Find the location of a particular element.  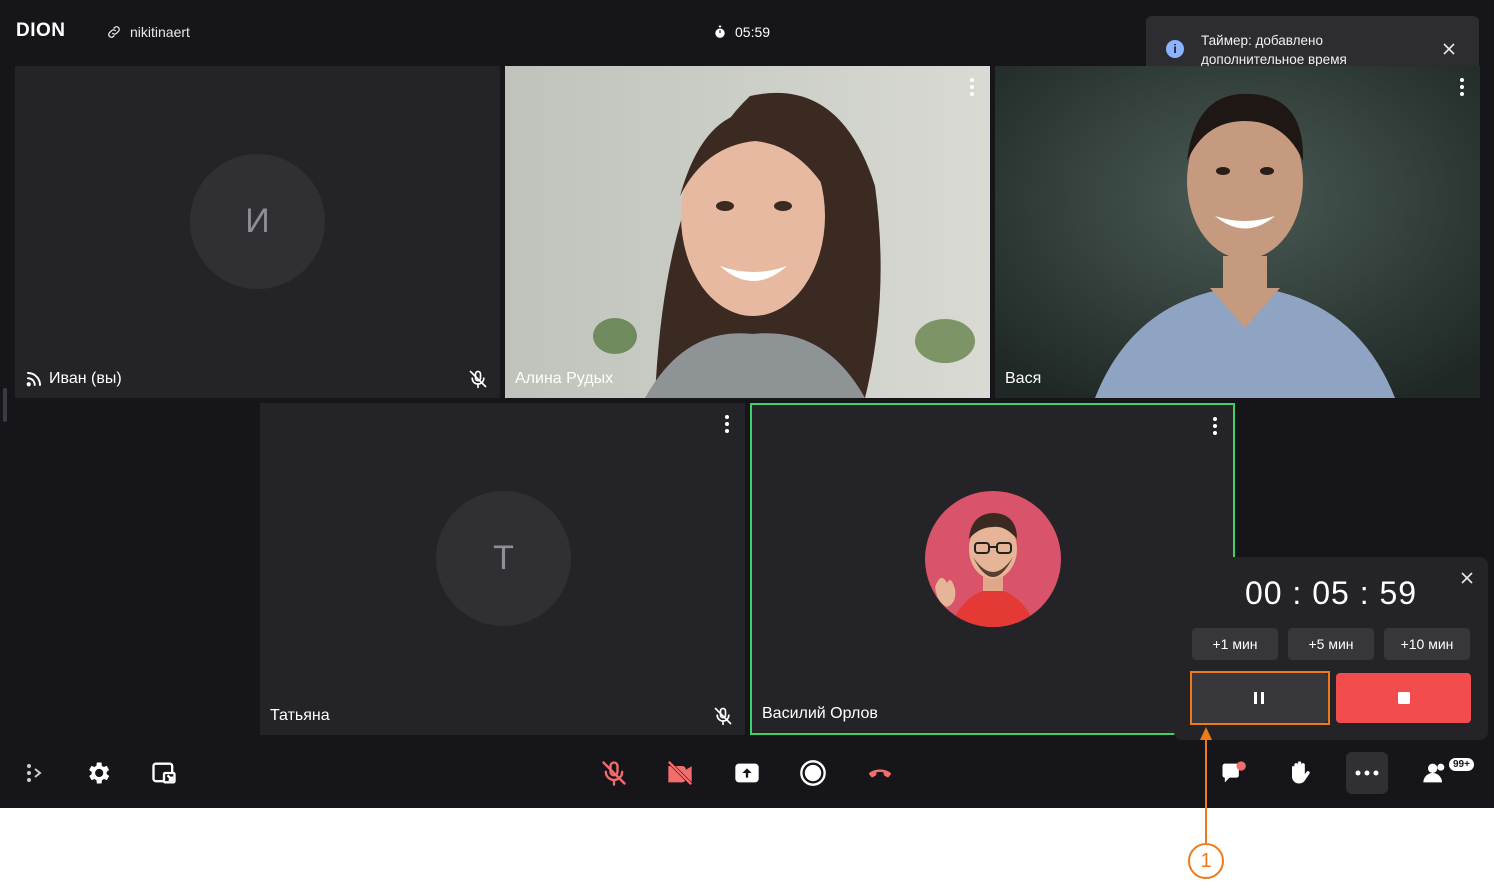

hang-up-icon is located at coordinates (880, 773).